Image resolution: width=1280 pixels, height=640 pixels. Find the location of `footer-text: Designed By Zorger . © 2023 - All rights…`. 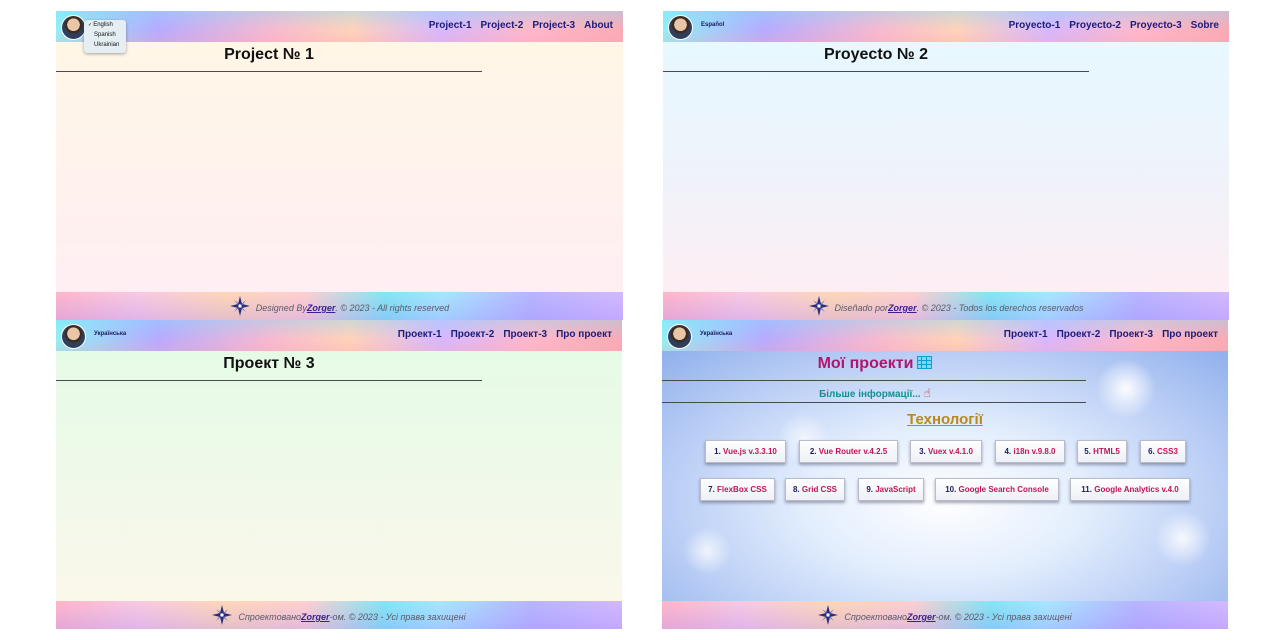

footer-text: Designed By Zorger . © 2023 - All rights… is located at coordinates (339, 308).